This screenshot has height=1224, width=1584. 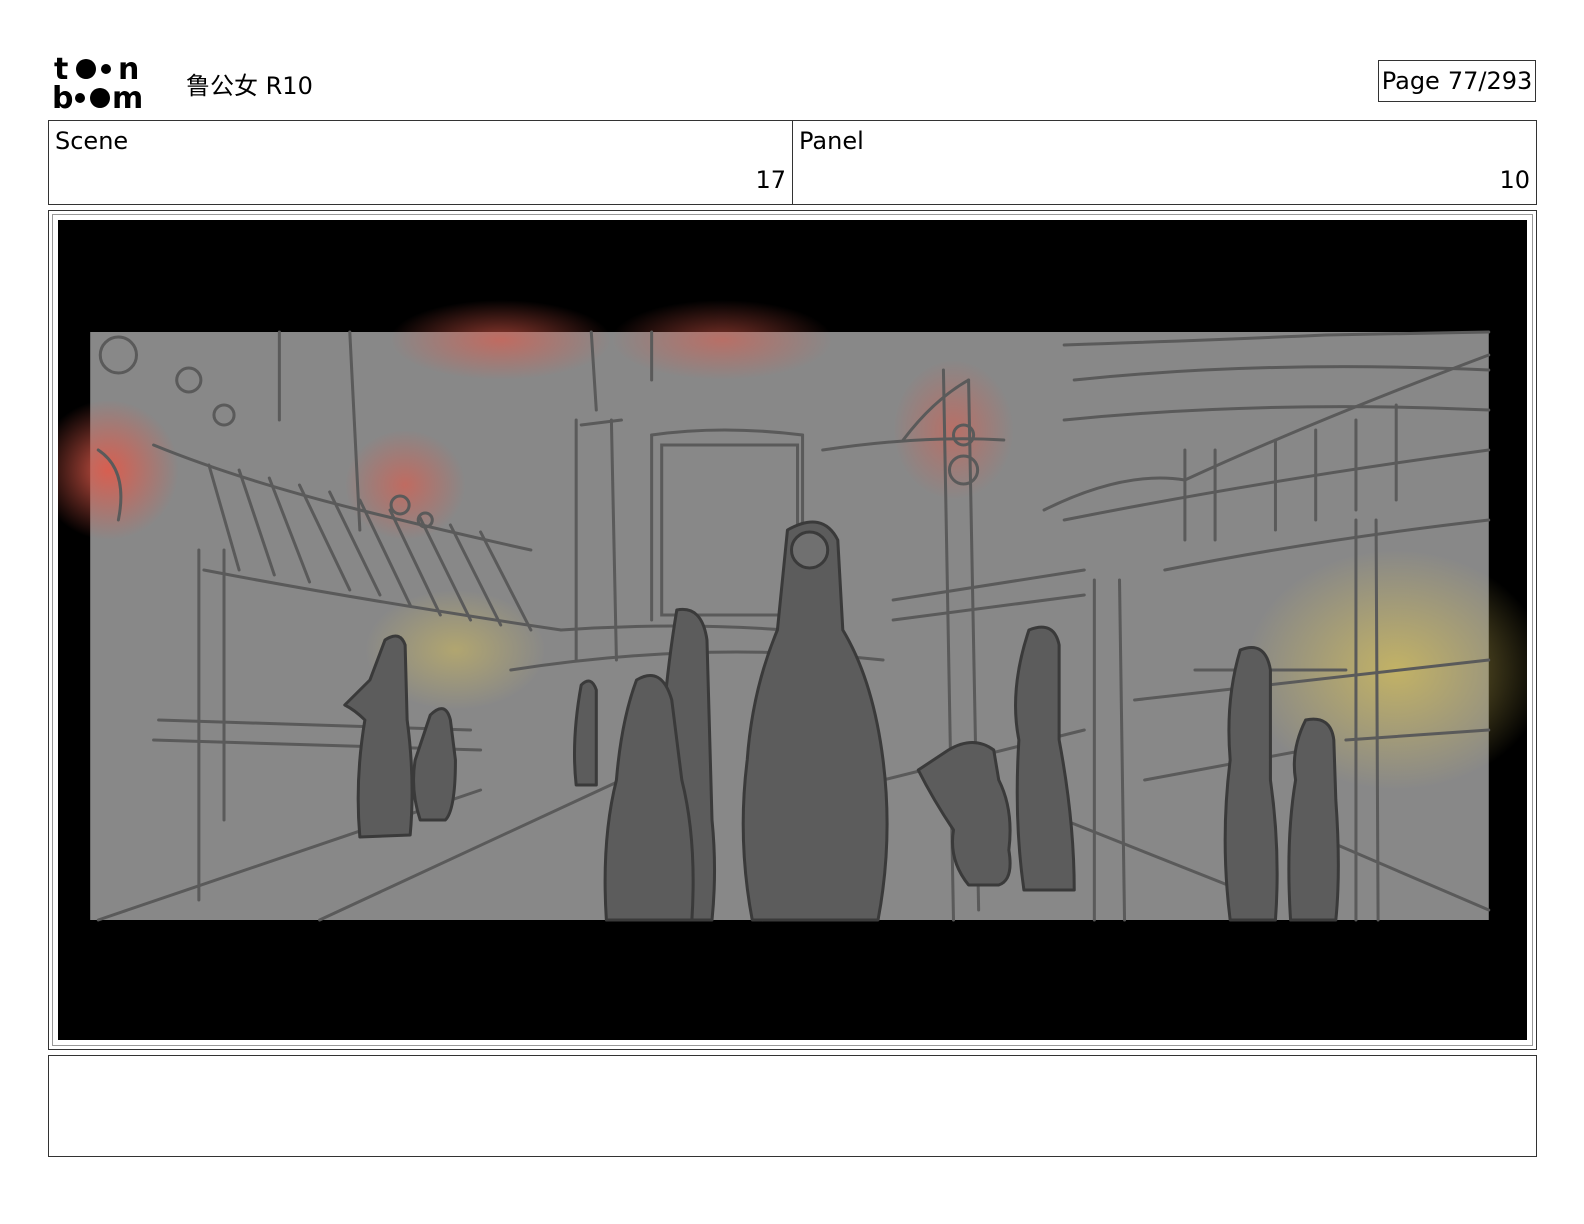 I want to click on page-indicator: Page 77/293, so click(x=1457, y=81).